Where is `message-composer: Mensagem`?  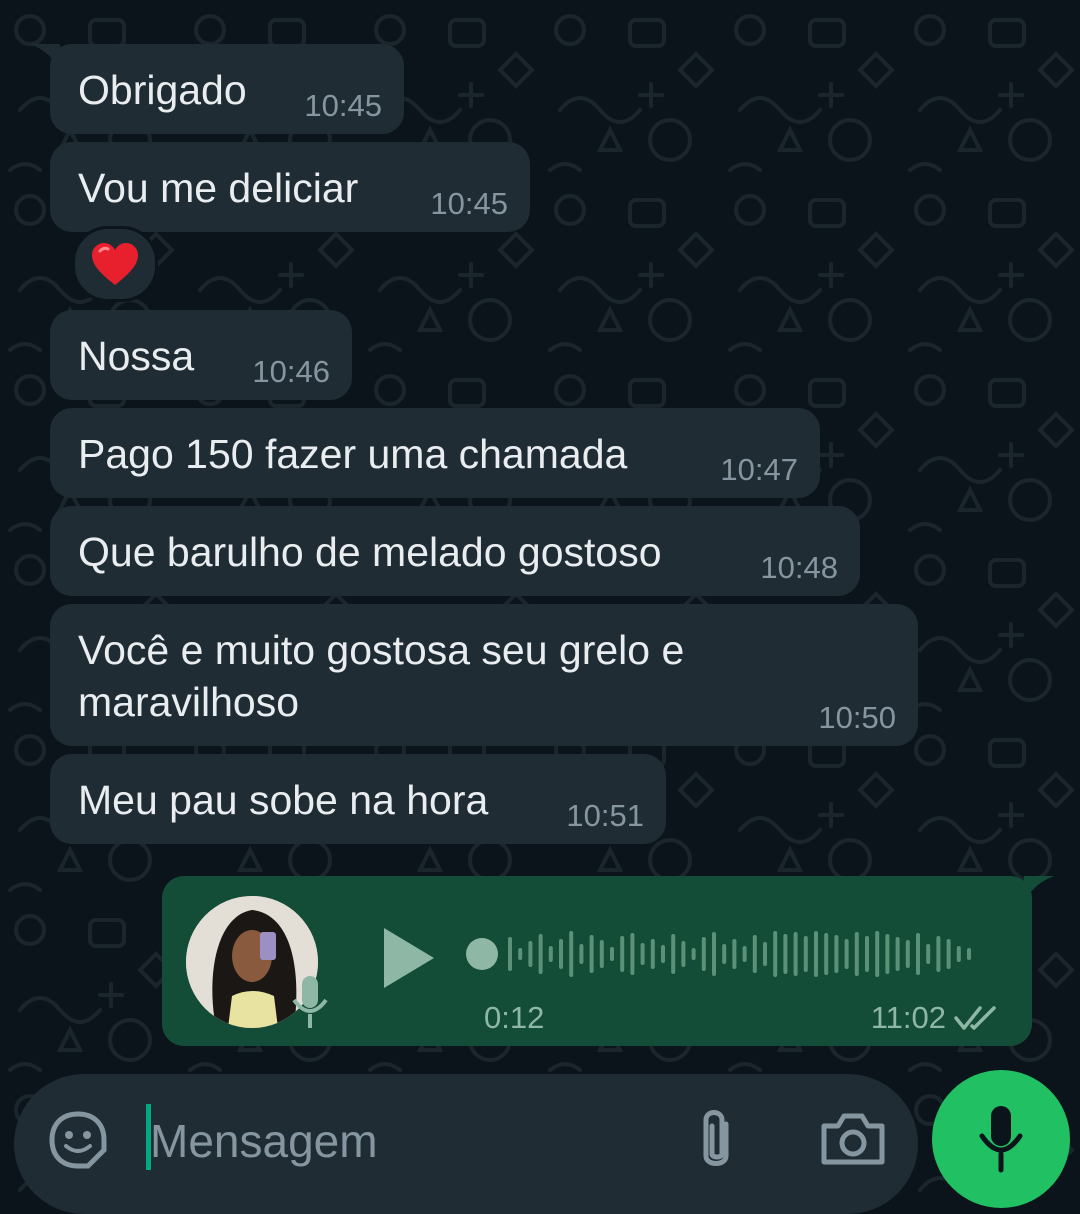
message-composer: Mensagem is located at coordinates (466, 1144).